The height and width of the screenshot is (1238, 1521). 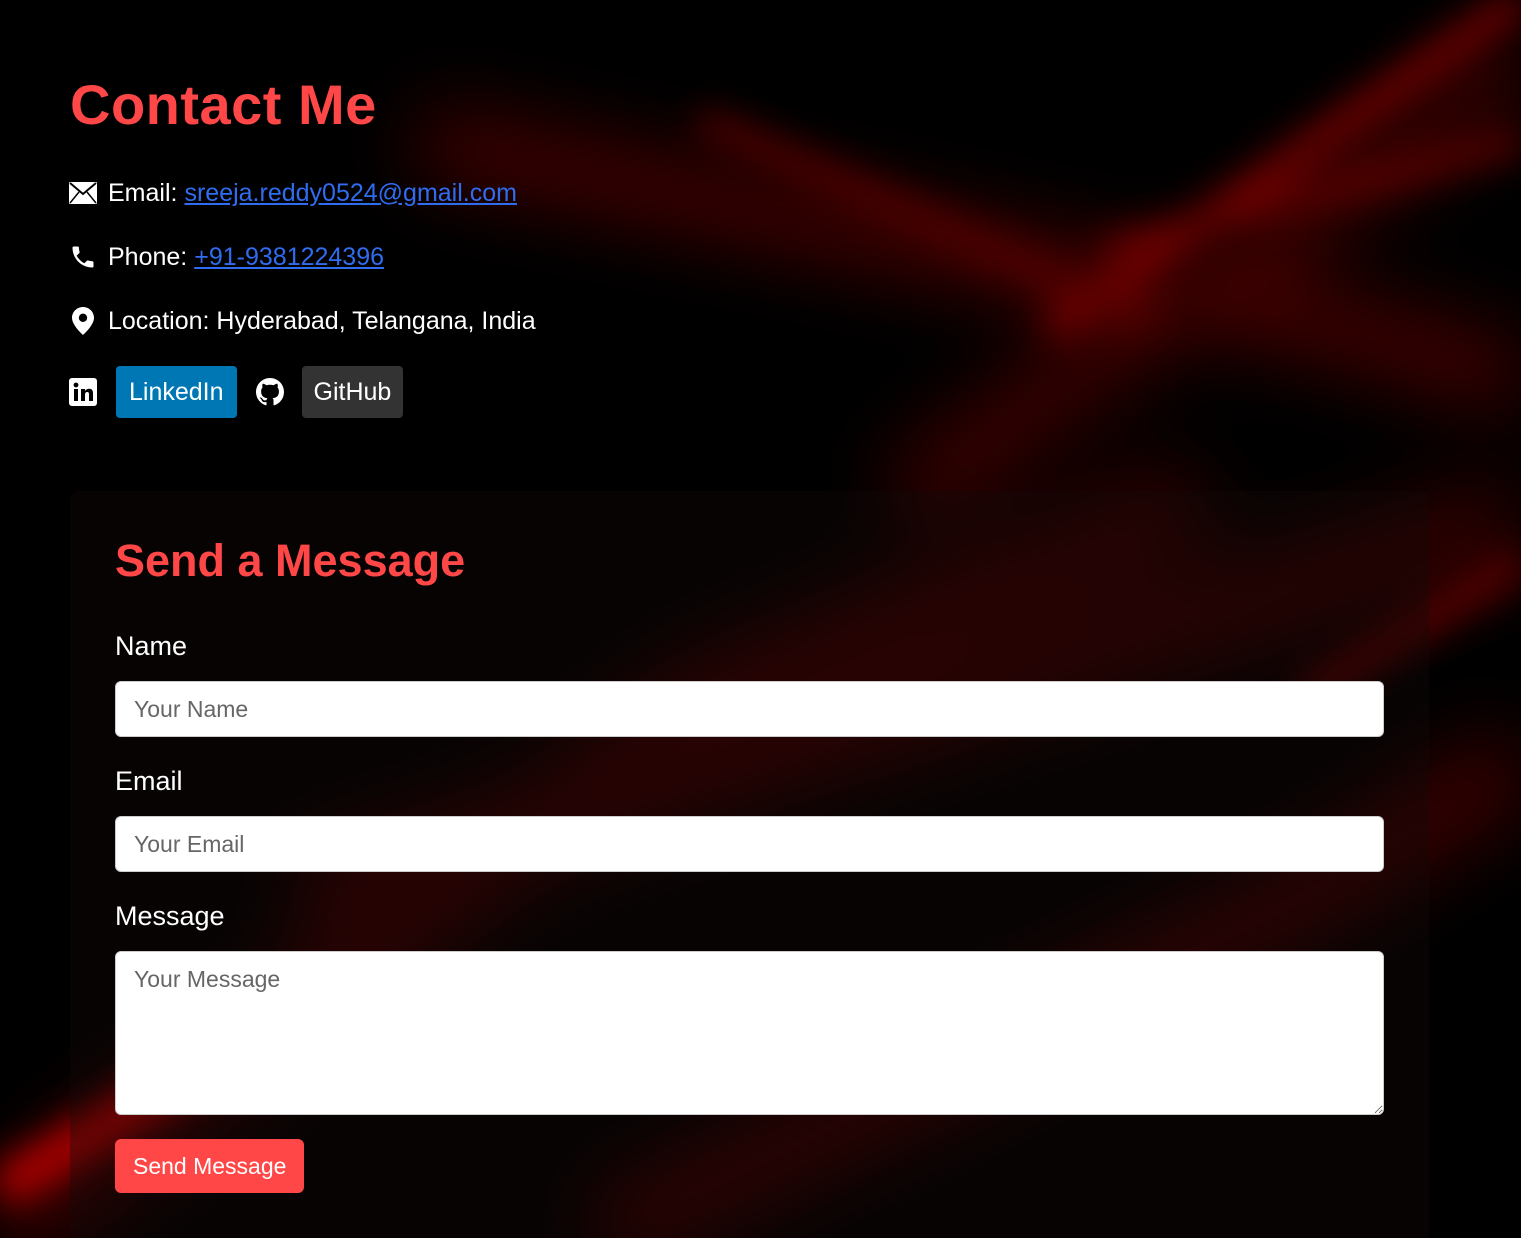 I want to click on email-label: Email:, so click(x=143, y=192).